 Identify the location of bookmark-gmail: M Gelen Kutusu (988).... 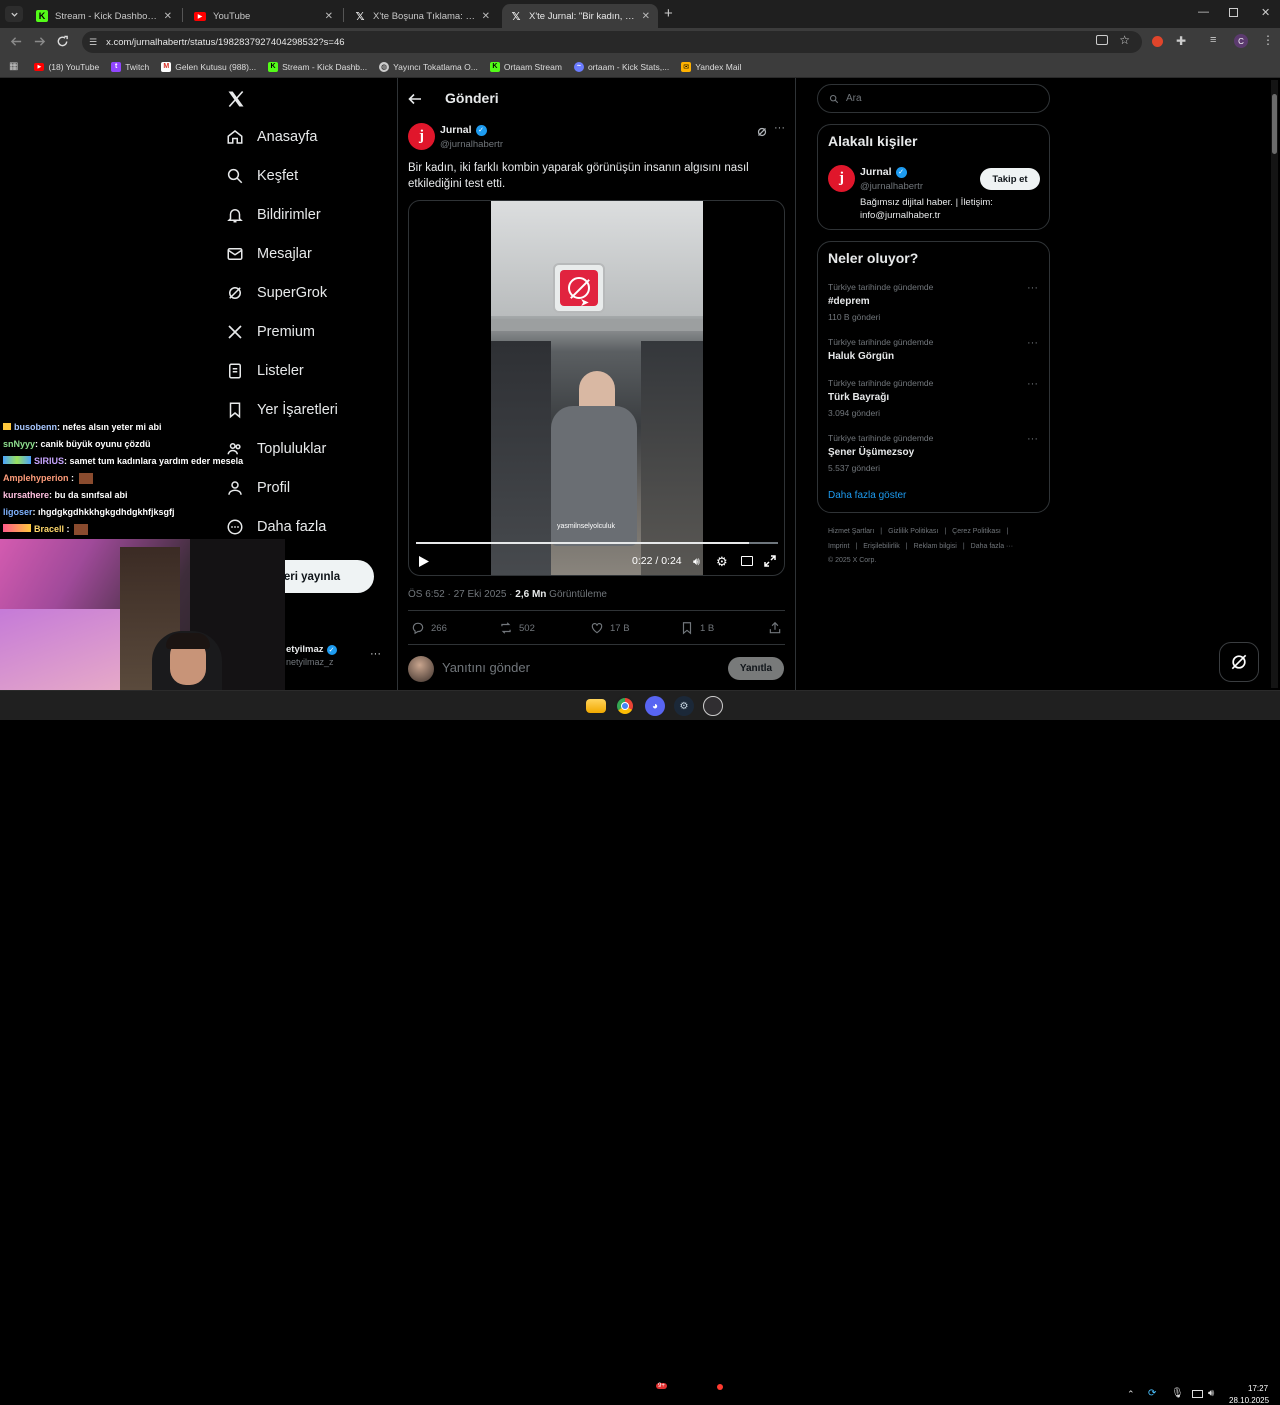
(208, 66).